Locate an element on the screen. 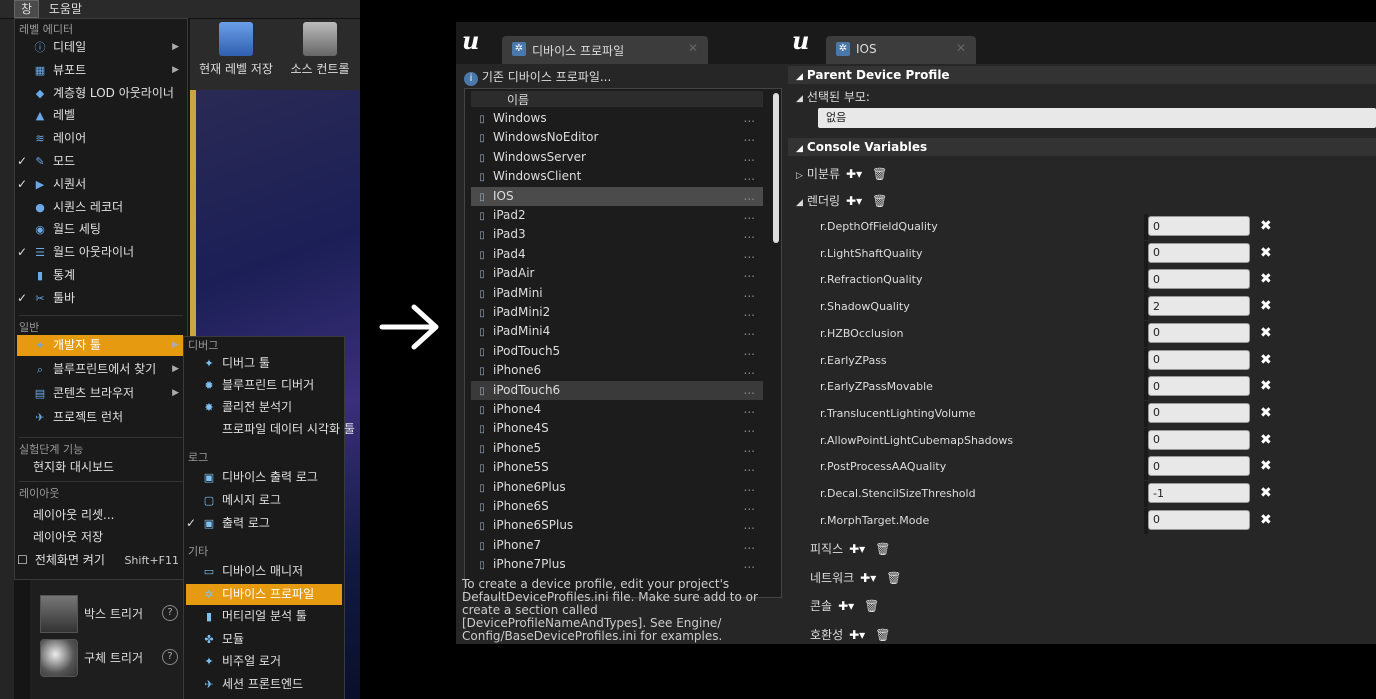  source-control-button: 소스 컨트롤 is located at coordinates (320, 49).